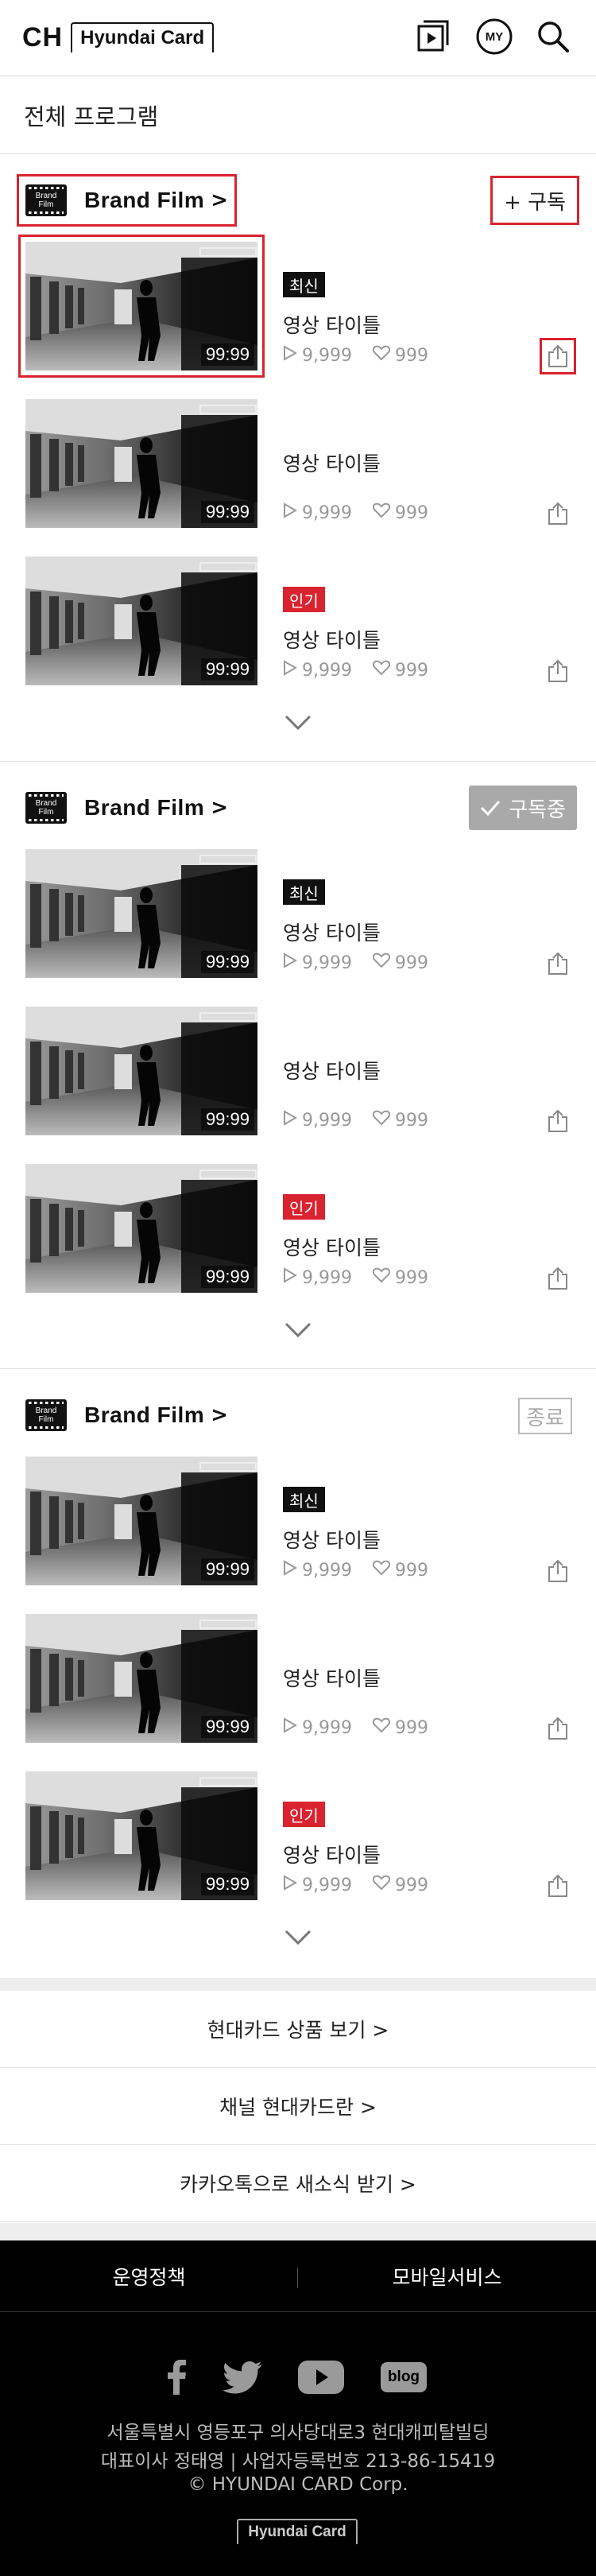 The height and width of the screenshot is (2576, 596). I want to click on check-icon, so click(491, 809).